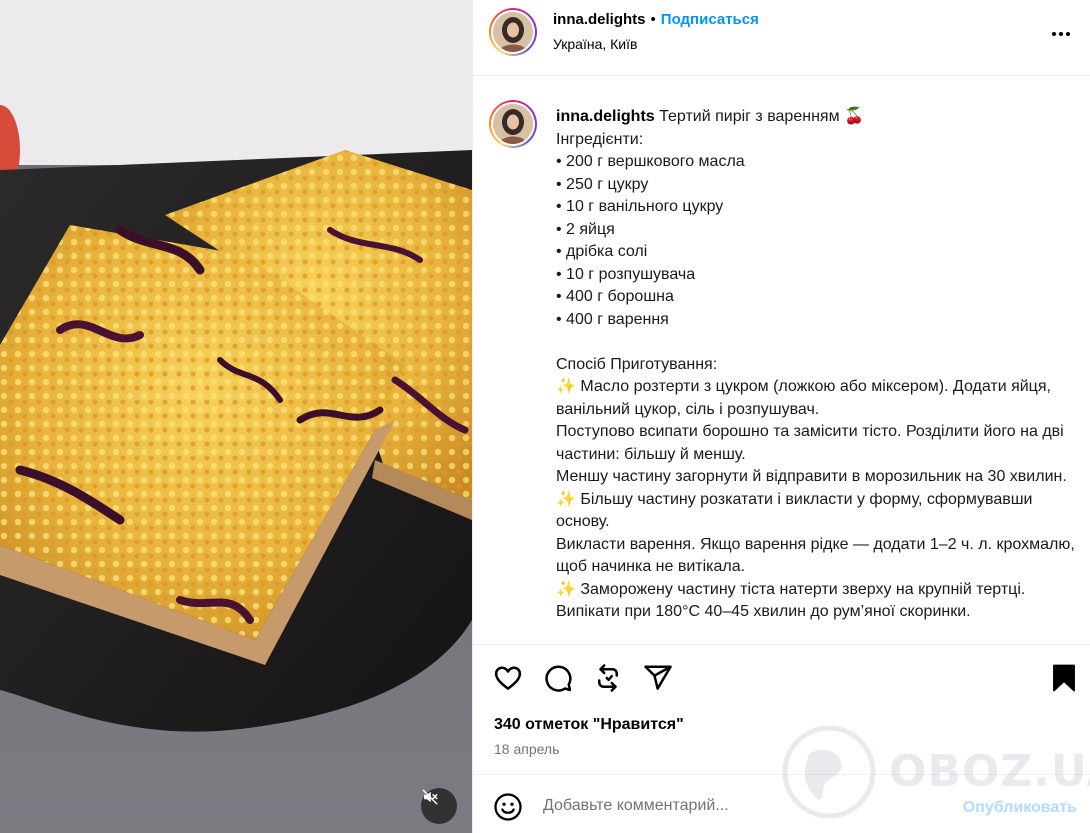 This screenshot has height=833, width=1090. I want to click on like-button, so click(508, 678).